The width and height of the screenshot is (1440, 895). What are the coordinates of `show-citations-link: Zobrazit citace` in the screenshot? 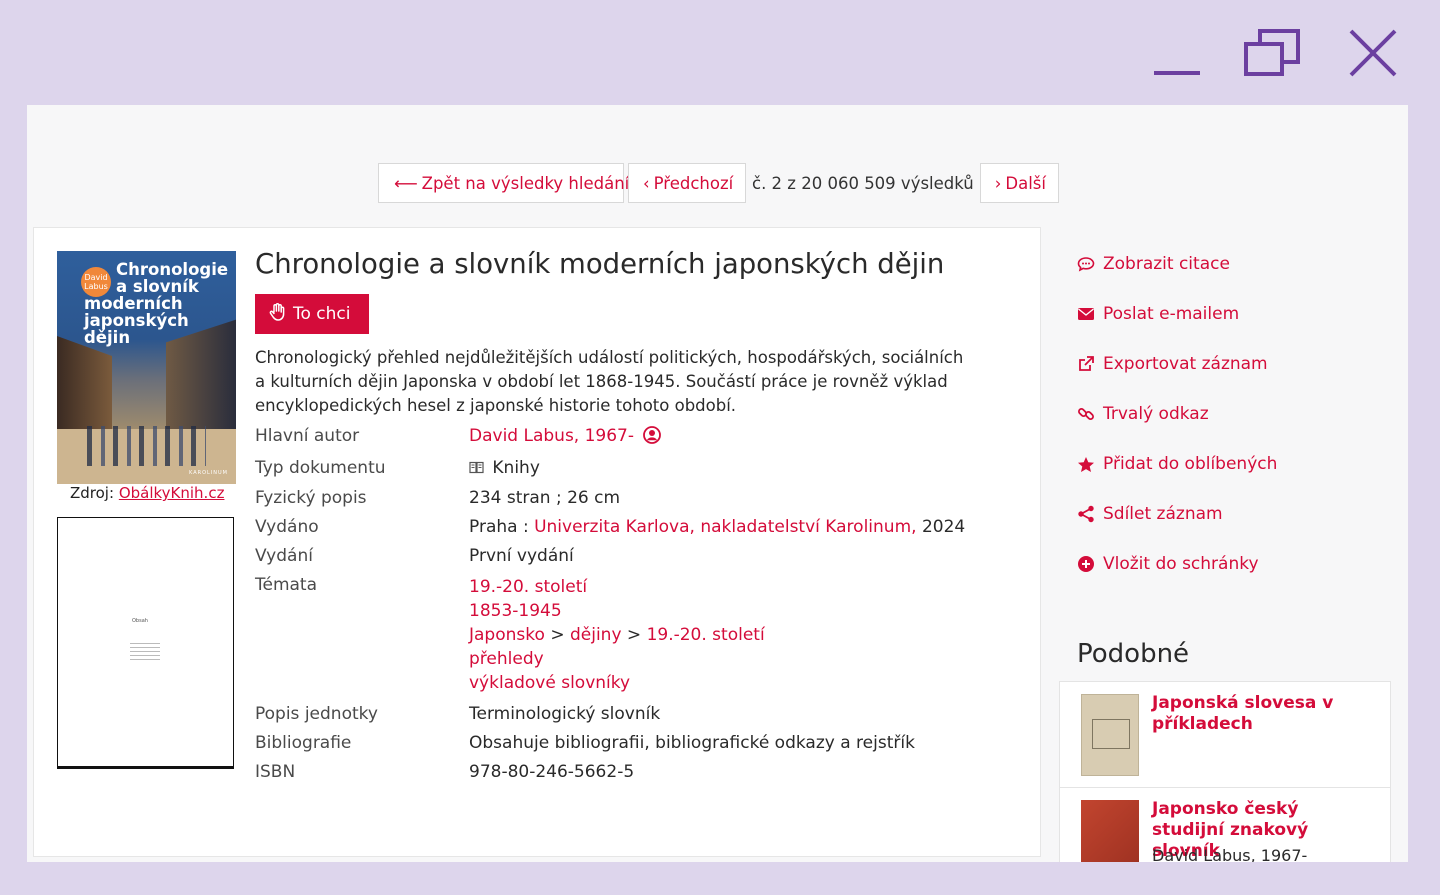 It's located at (1177, 264).